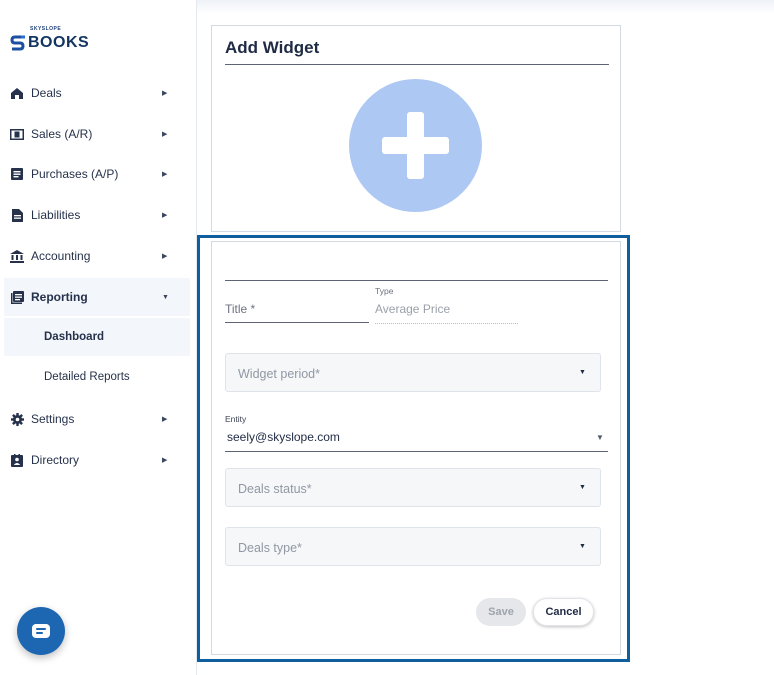 This screenshot has width=774, height=675. I want to click on widget-period-placeholder: Widget period*, so click(279, 374).